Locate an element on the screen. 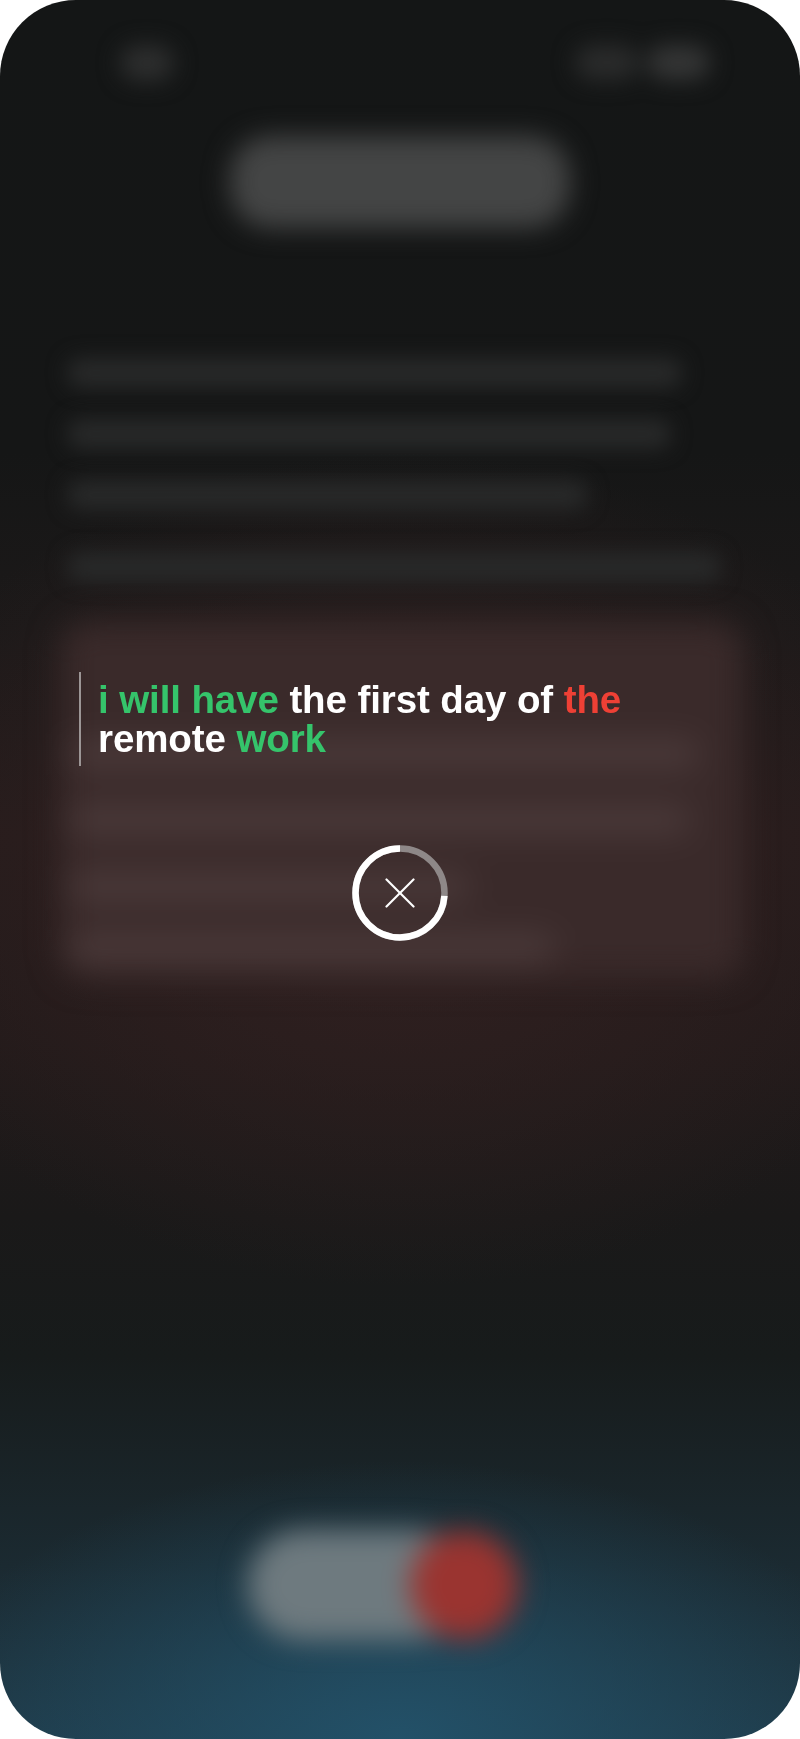 Image resolution: width=800 pixels, height=1739 pixels. close-icon is located at coordinates (400, 893).